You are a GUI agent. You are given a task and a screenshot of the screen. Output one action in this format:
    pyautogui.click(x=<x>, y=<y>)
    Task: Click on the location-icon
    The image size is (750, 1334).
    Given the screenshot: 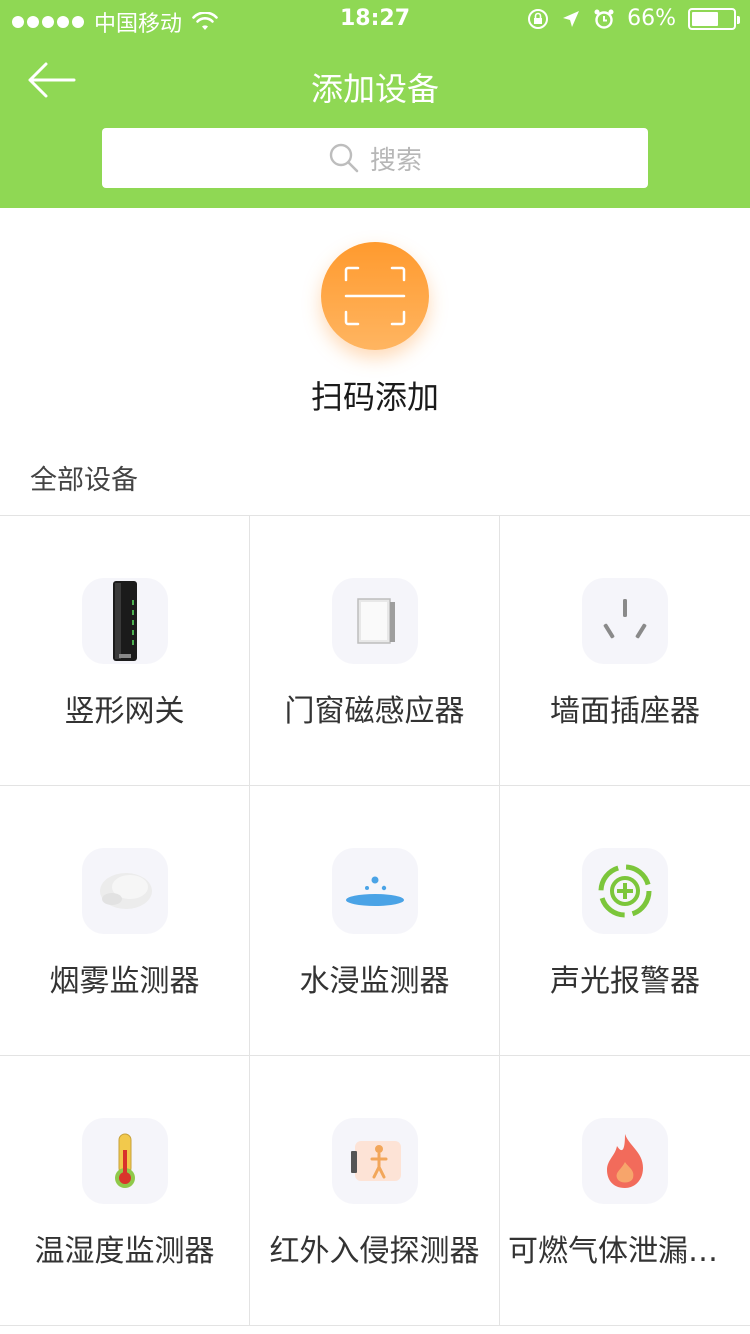 What is the action you would take?
    pyautogui.click(x=571, y=18)
    